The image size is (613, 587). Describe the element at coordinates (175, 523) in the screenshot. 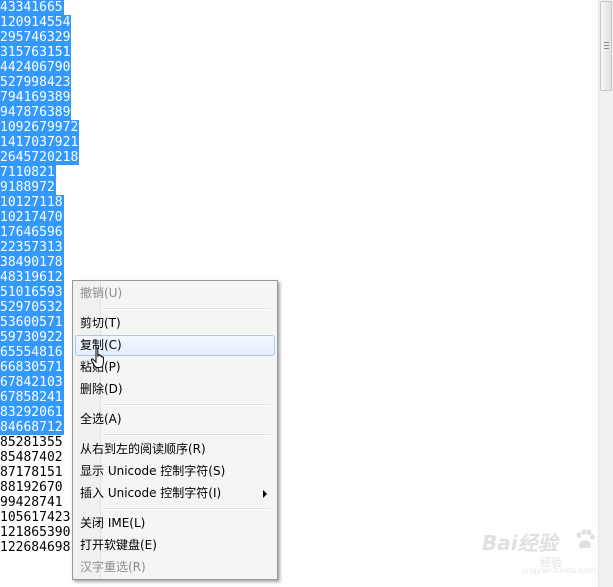

I see `menu-item-close-ime: 关闭 IME(L)` at that location.